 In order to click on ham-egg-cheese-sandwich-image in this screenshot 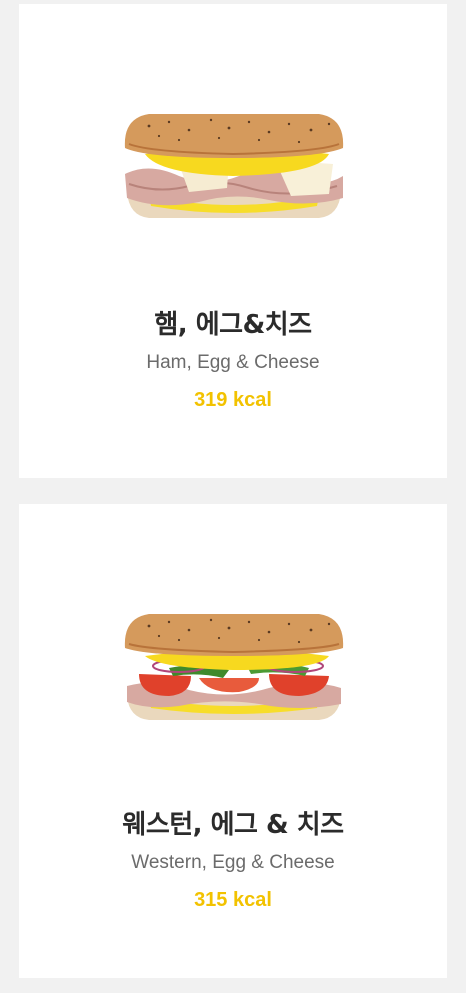, I will do `click(234, 166)`.